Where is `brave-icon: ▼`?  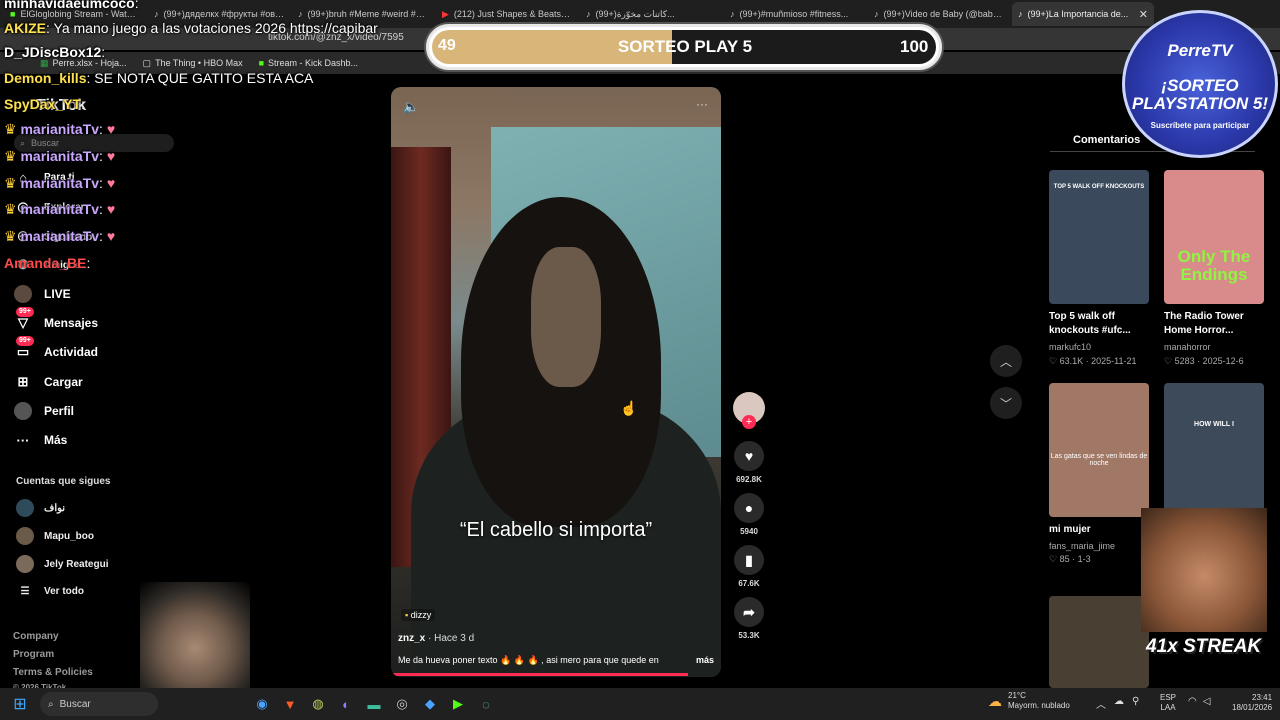
brave-icon: ▼ is located at coordinates (290, 704).